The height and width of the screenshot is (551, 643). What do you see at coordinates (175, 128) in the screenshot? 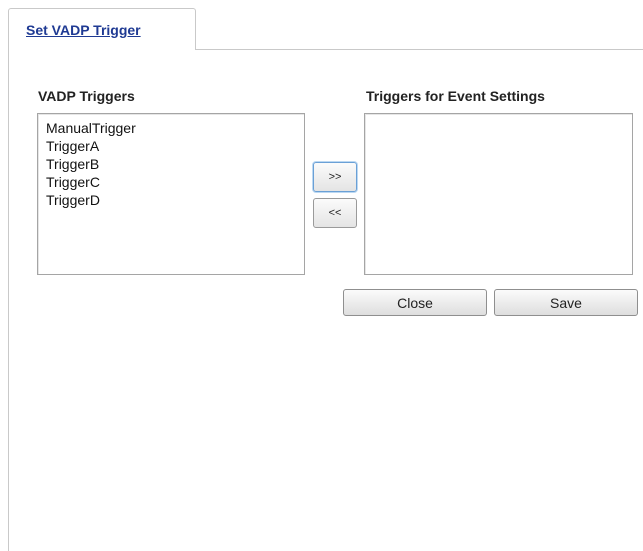
I see `list-item: ManualTrigger` at bounding box center [175, 128].